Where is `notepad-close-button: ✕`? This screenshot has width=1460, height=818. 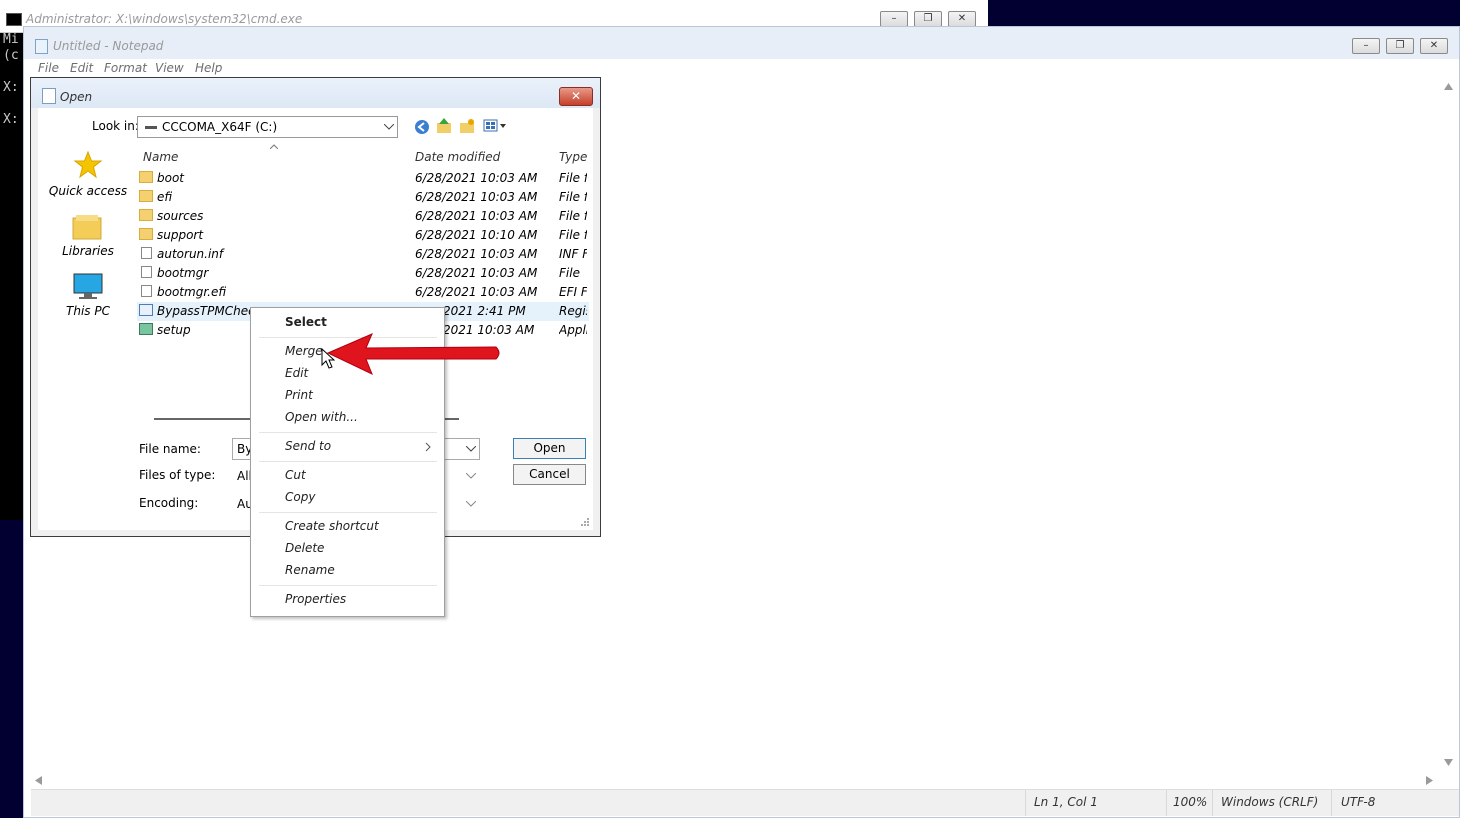
notepad-close-button: ✕ is located at coordinates (1434, 46).